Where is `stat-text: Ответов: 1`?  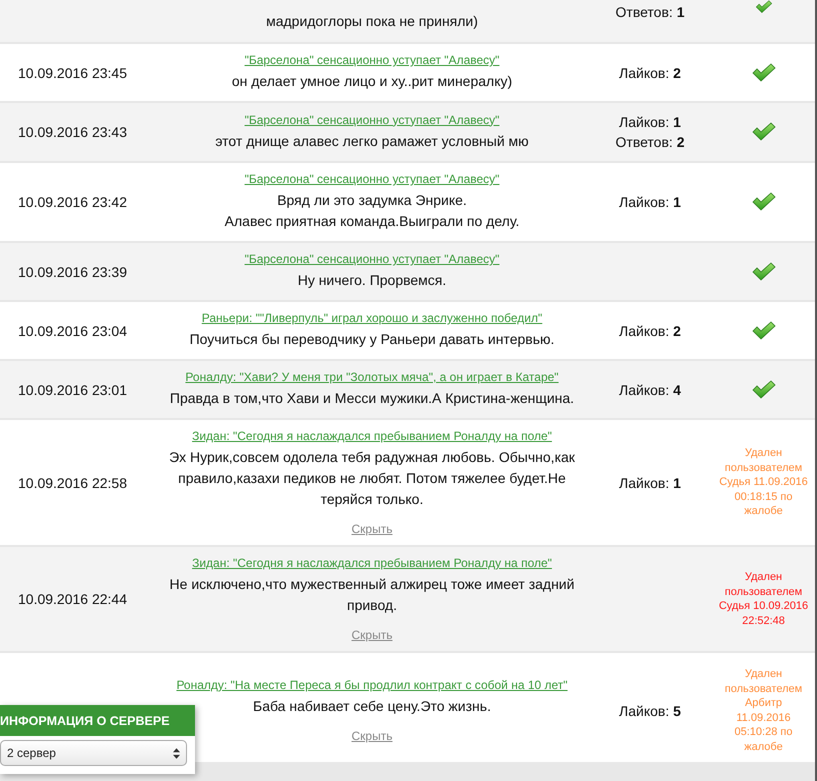
stat-text: Ответов: 1 is located at coordinates (650, 12).